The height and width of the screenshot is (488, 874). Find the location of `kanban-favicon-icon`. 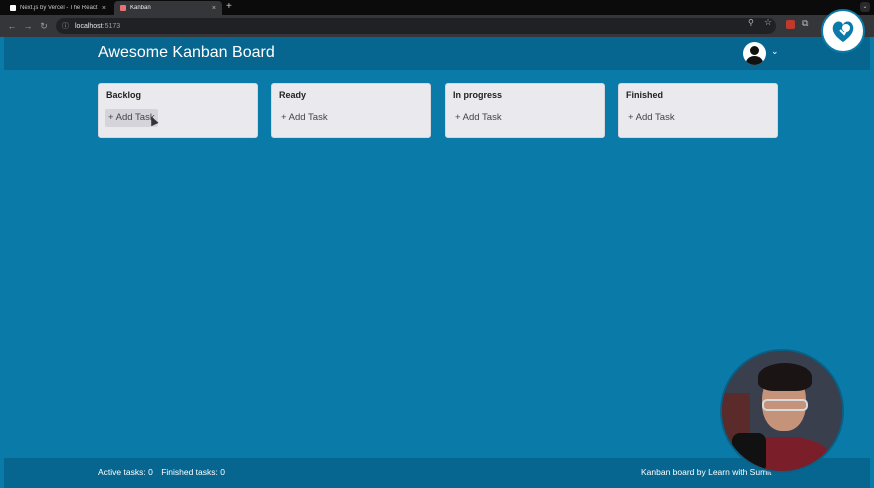

kanban-favicon-icon is located at coordinates (123, 8).